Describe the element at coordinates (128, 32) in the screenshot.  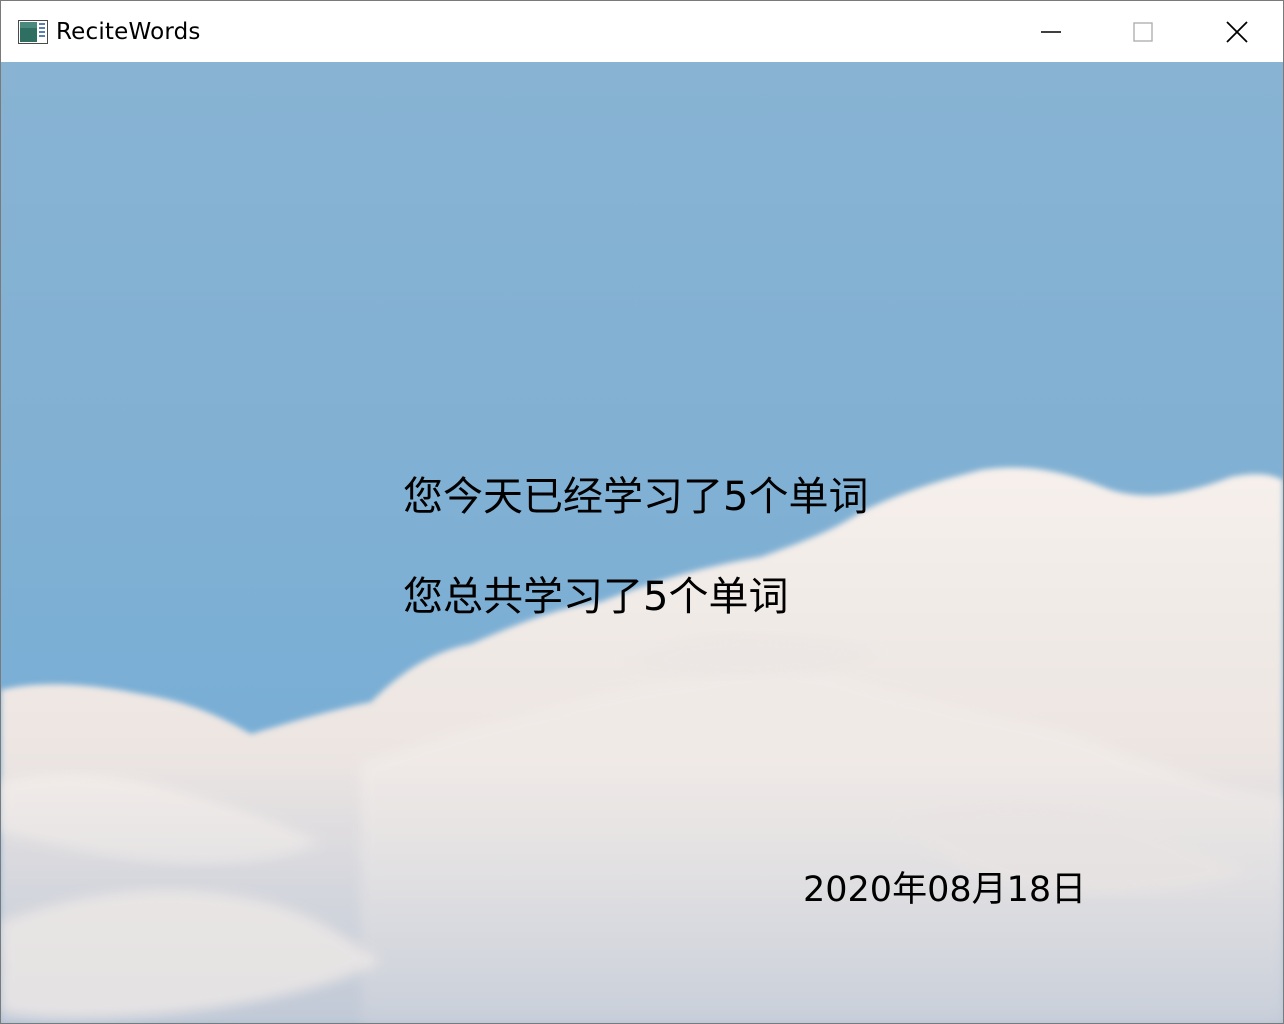
I see `window-title: ReciteWords` at that location.